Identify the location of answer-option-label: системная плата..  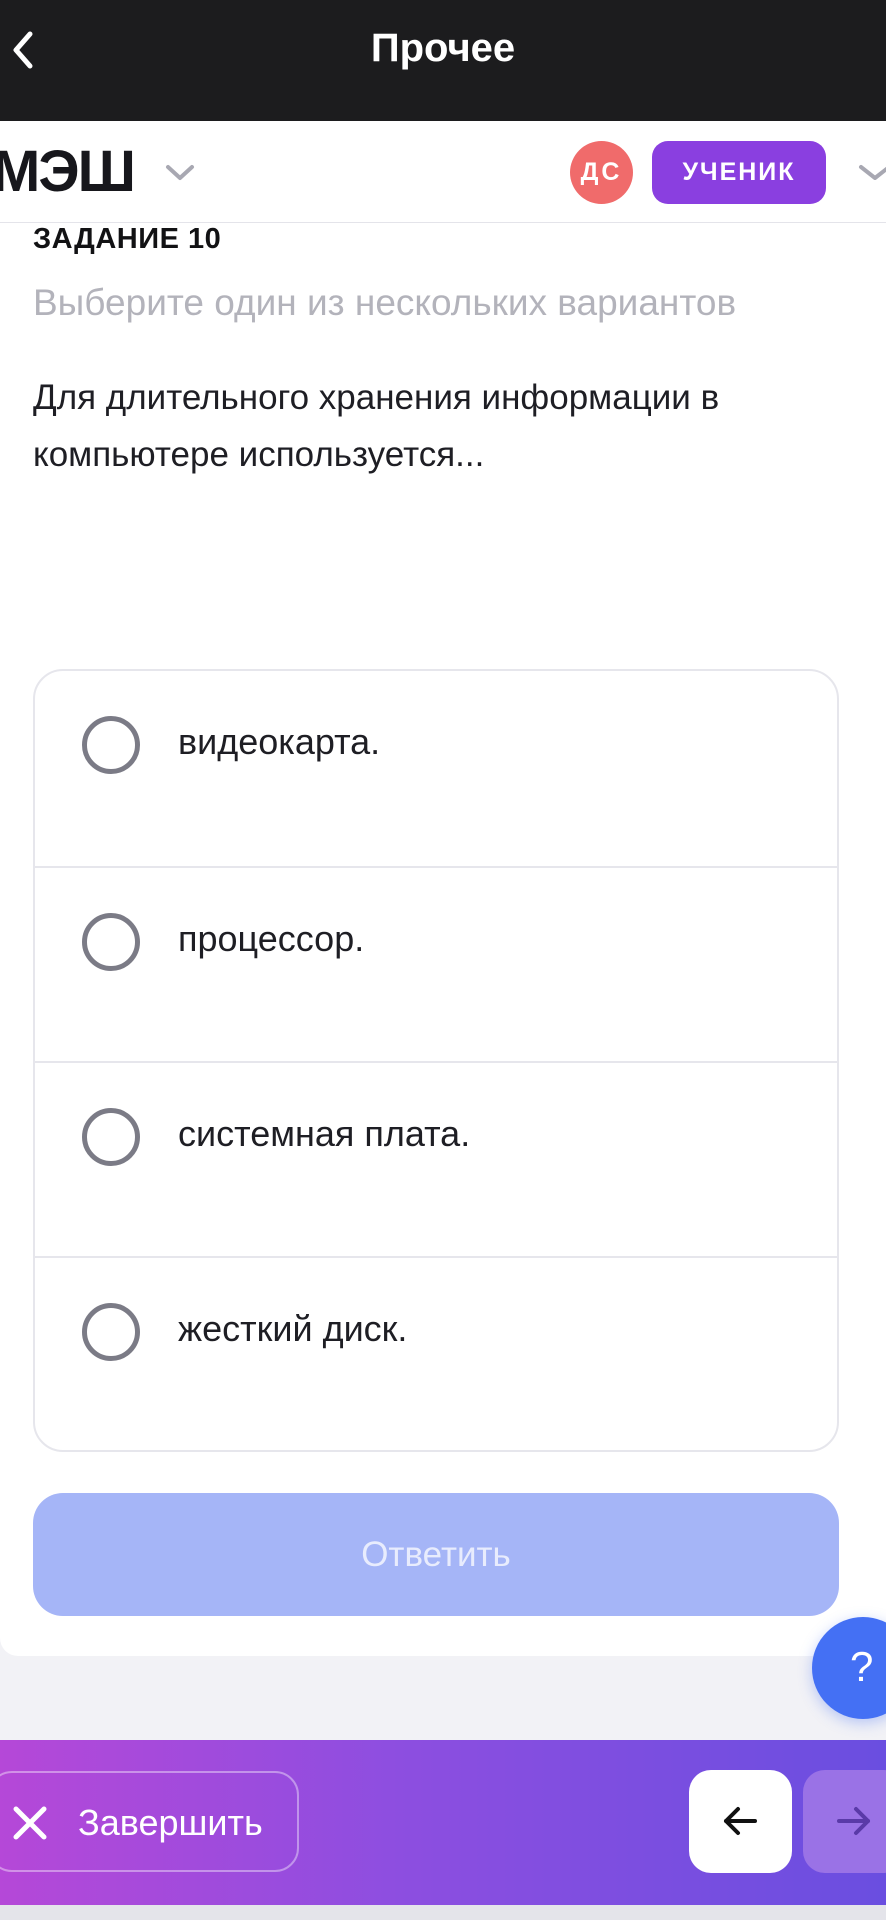
(324, 1133).